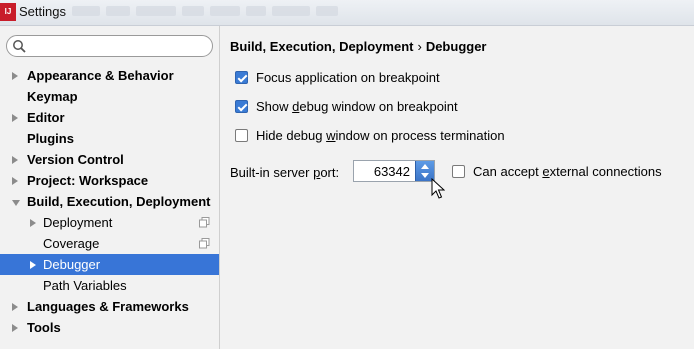  I want to click on search-box, so click(109, 46).